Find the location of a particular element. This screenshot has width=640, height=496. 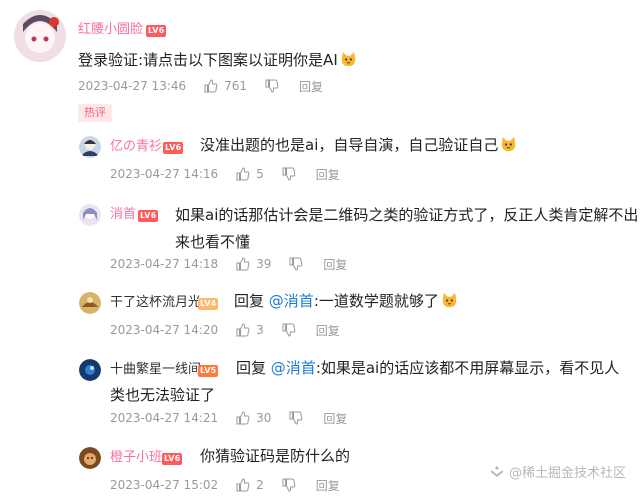

reply-5-username: 橙子小班 is located at coordinates (136, 458).